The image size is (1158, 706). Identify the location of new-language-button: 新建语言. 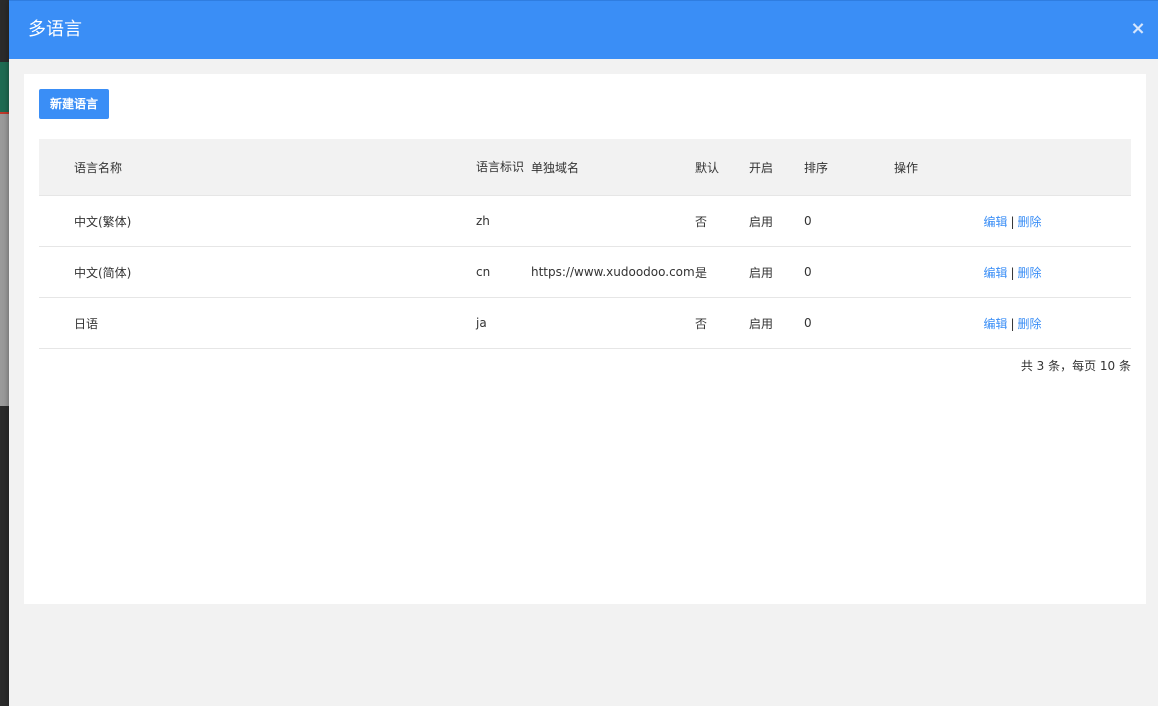
(74, 104).